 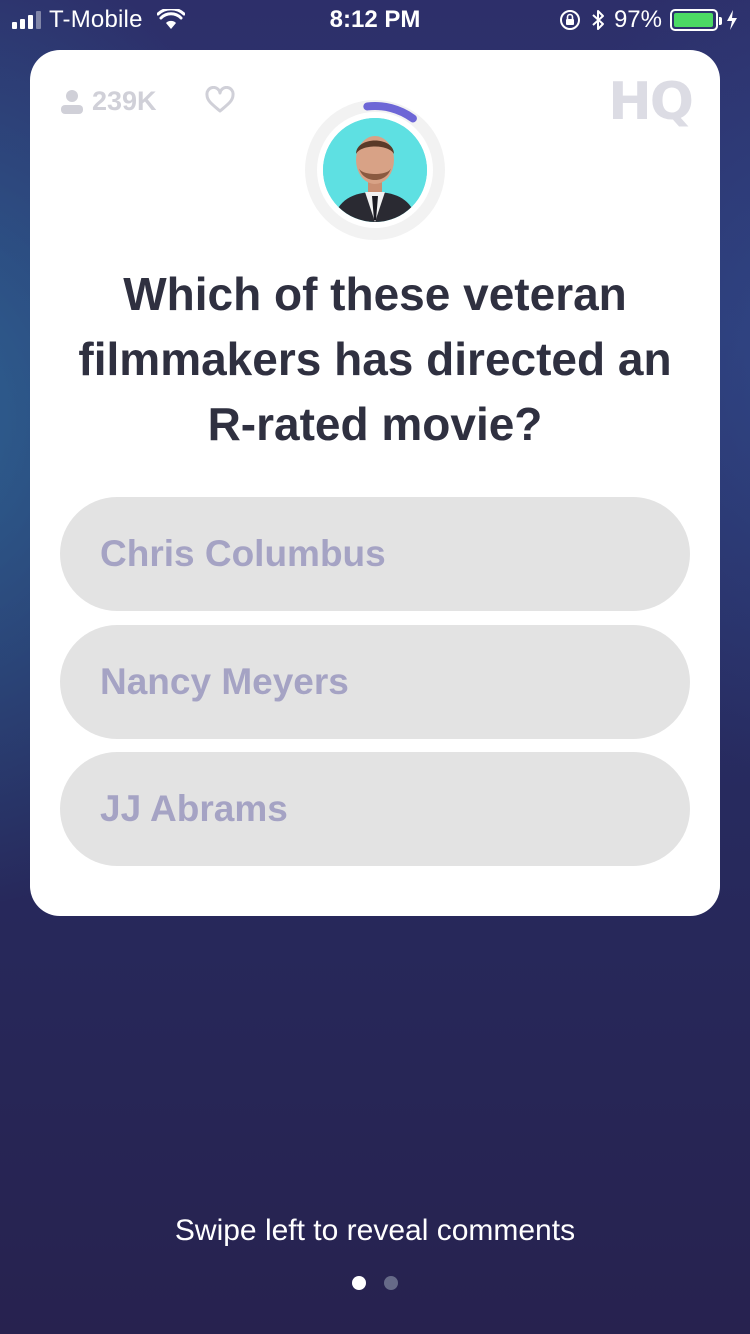 I want to click on page-indicator, so click(x=375, y=1283).